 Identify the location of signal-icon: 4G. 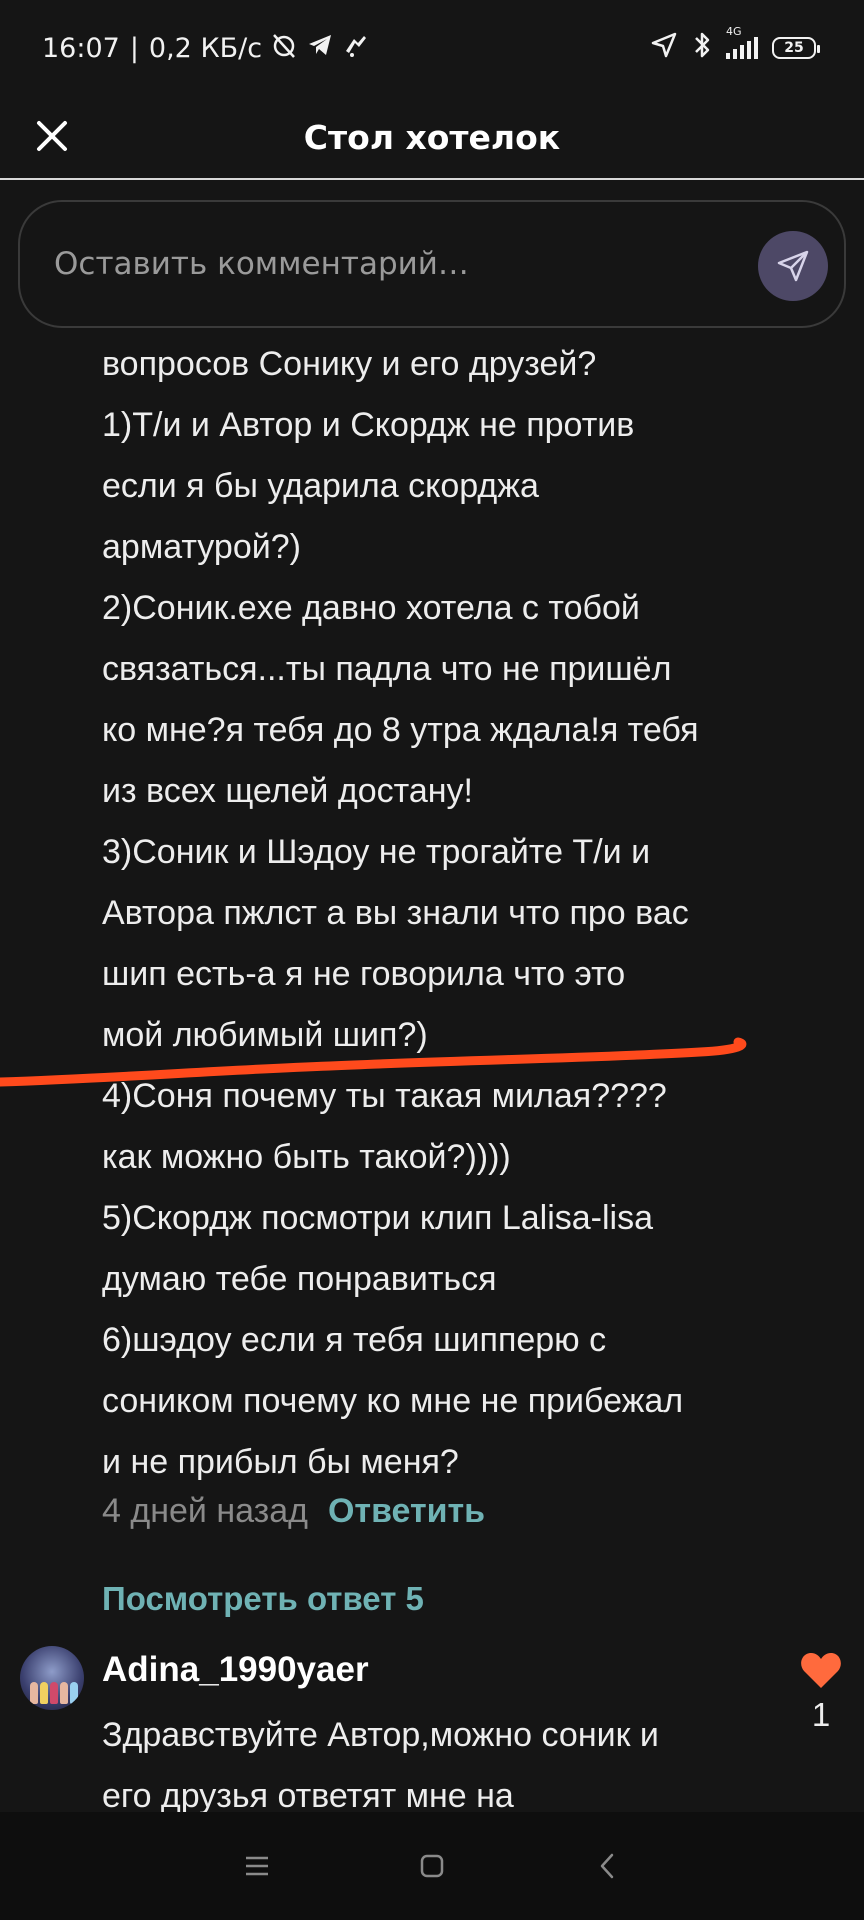
(742, 42).